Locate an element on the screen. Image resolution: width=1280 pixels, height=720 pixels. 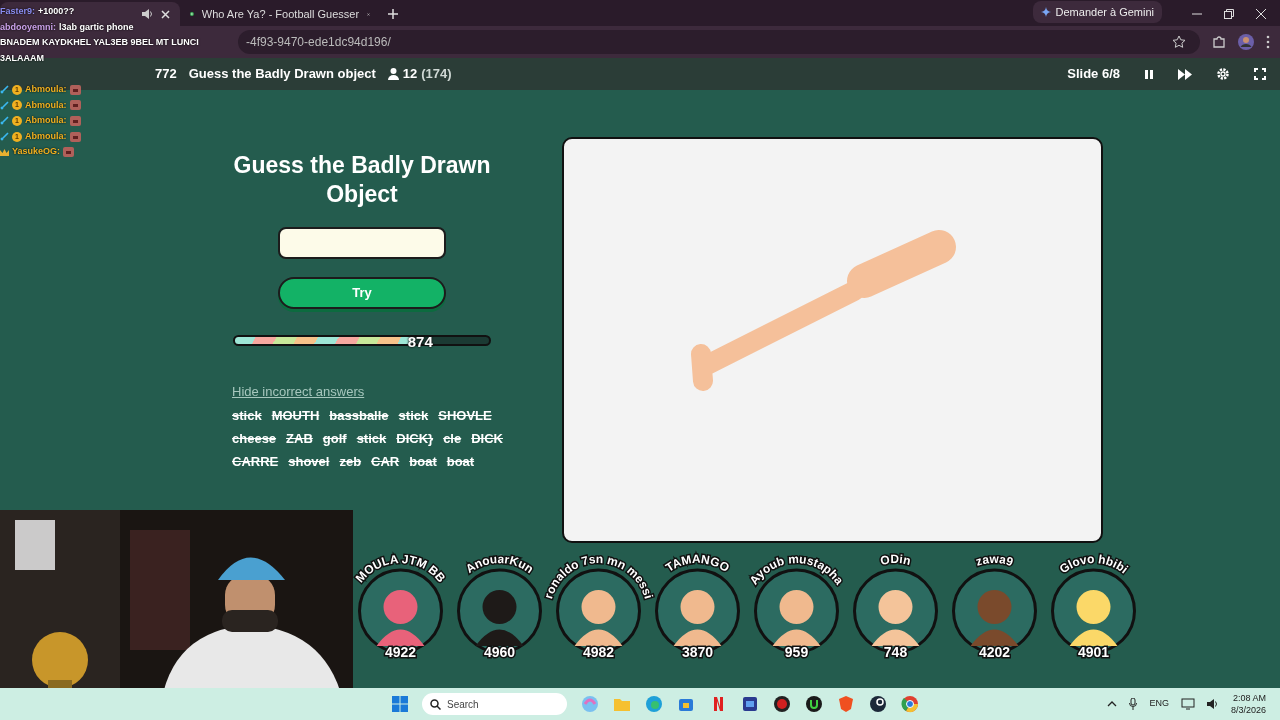
start-icon is located at coordinates (400, 704).